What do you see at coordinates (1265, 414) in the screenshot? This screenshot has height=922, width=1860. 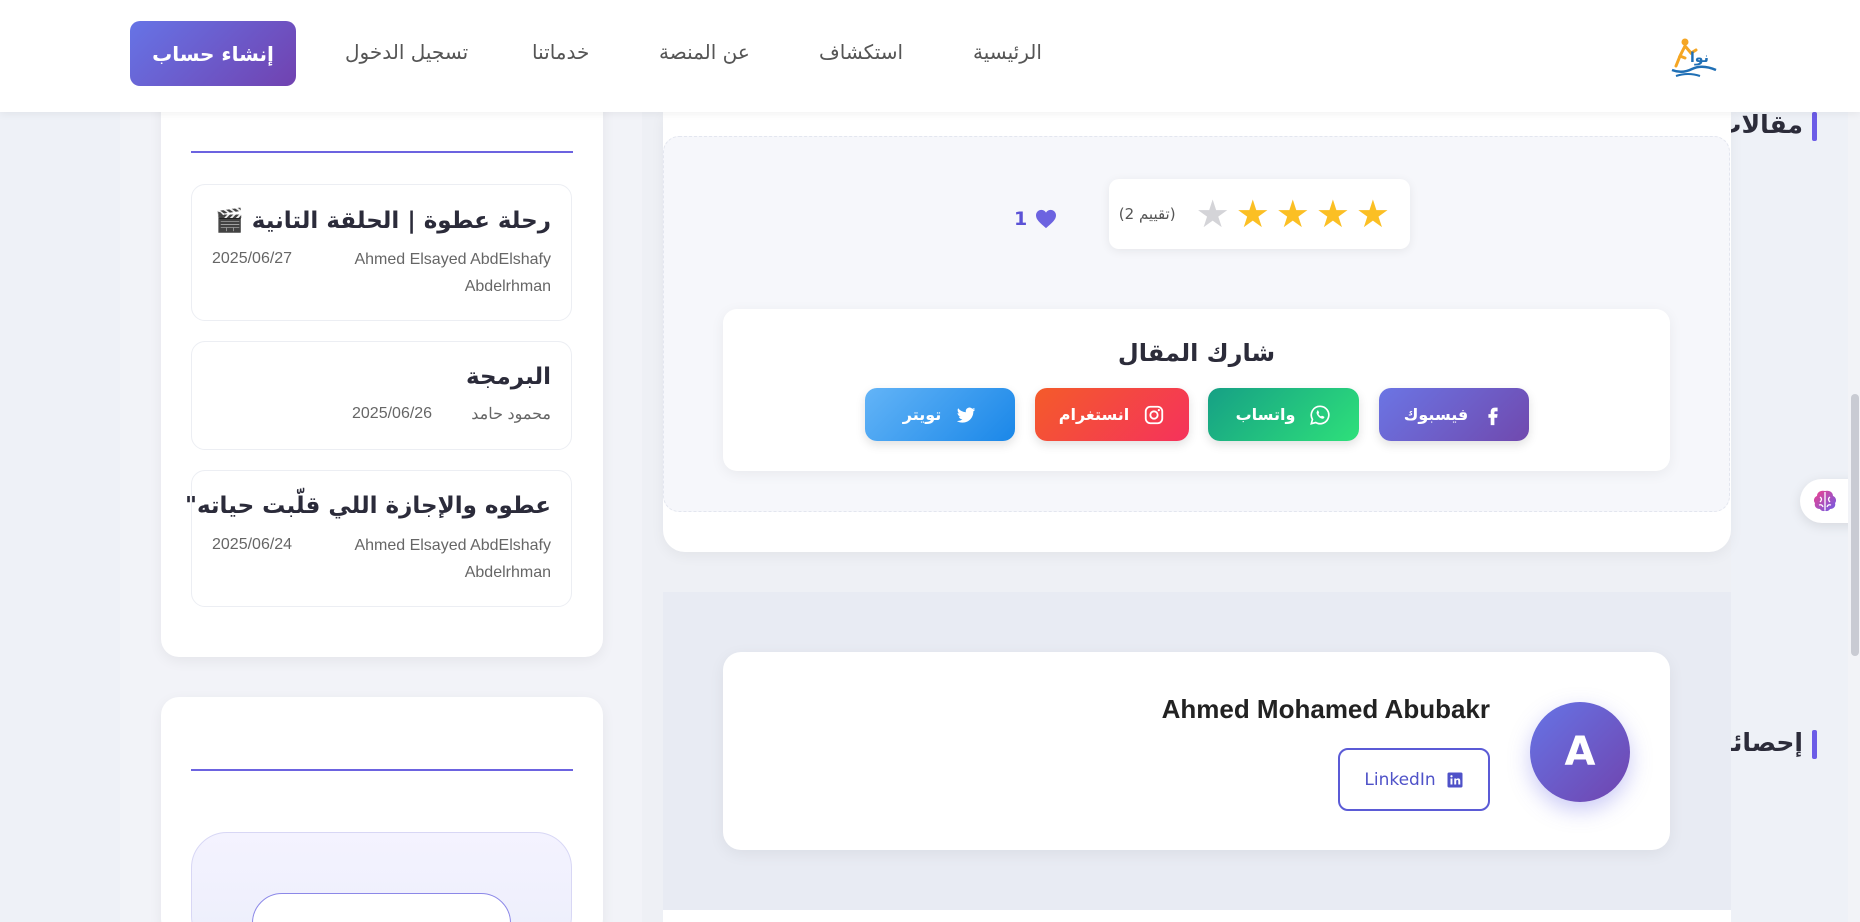 I see `share-whatsapp-label: واتساب` at bounding box center [1265, 414].